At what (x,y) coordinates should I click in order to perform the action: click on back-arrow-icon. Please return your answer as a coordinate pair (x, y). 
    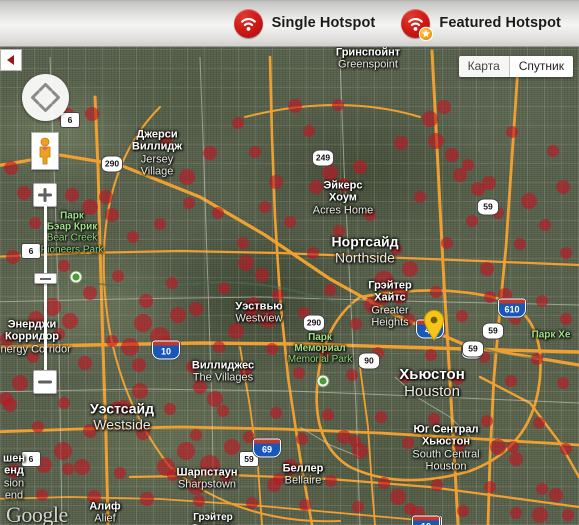
    Looking at the image, I should click on (10, 60).